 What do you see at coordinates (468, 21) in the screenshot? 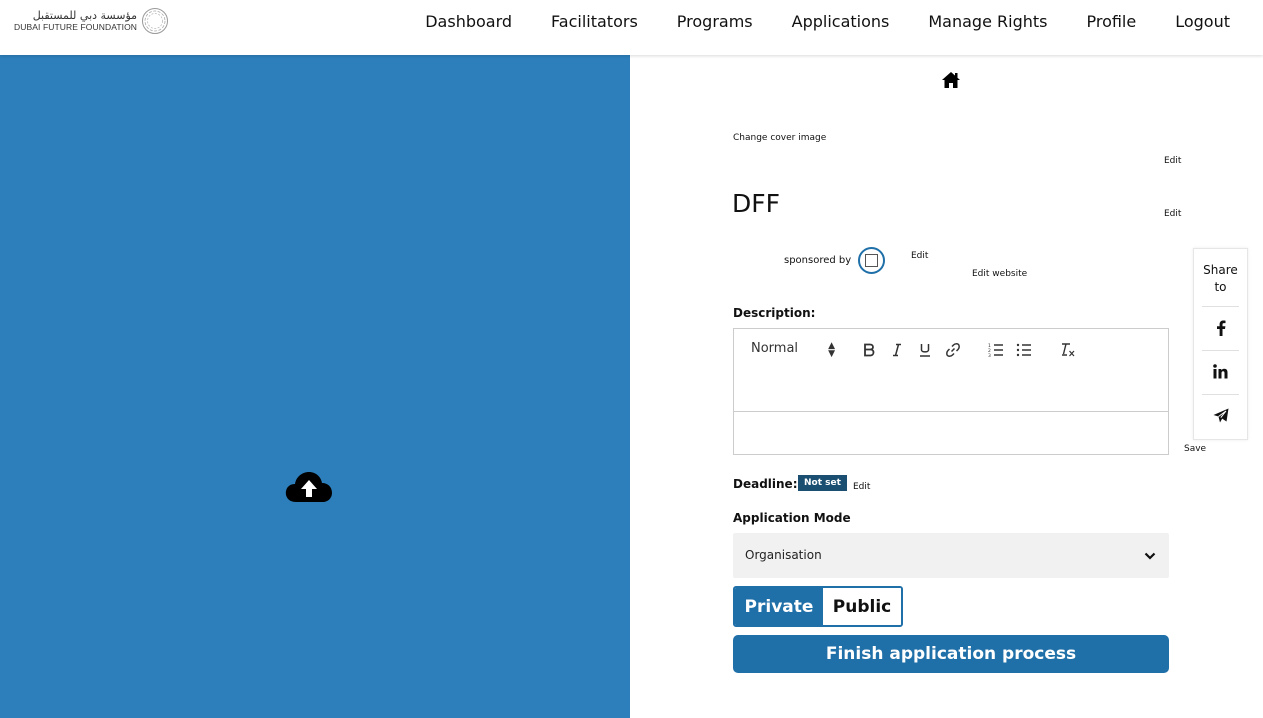
I see `nav-dashboard: Dashboard` at bounding box center [468, 21].